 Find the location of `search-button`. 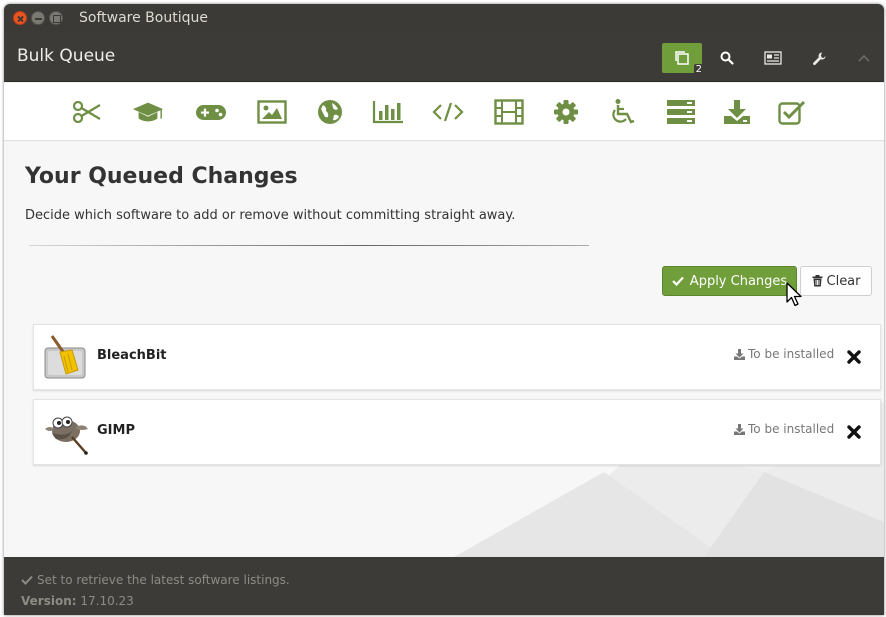

search-button is located at coordinates (727, 58).